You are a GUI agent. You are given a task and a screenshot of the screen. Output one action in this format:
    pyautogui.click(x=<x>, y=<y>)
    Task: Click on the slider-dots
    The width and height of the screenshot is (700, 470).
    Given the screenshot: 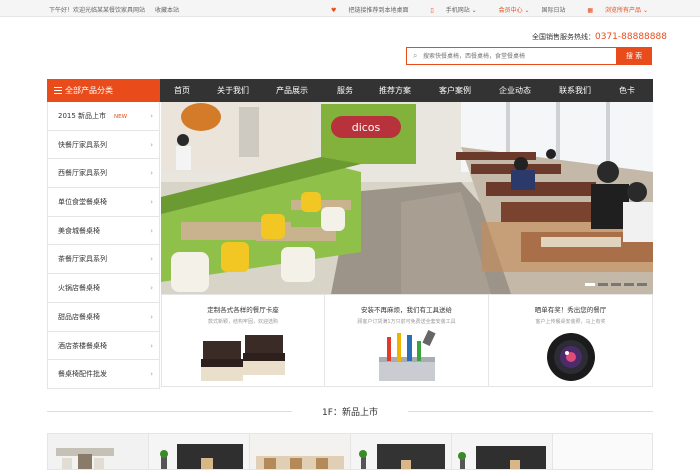 What is the action you would take?
    pyautogui.click(x=614, y=280)
    